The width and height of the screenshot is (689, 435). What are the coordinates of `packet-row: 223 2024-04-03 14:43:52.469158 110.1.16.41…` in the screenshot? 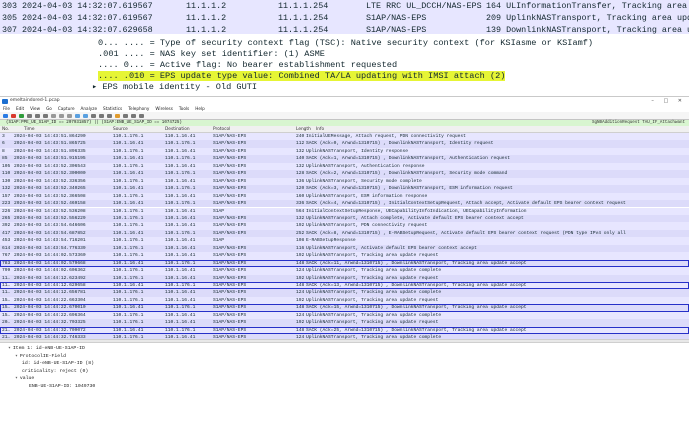 It's located at (344, 204).